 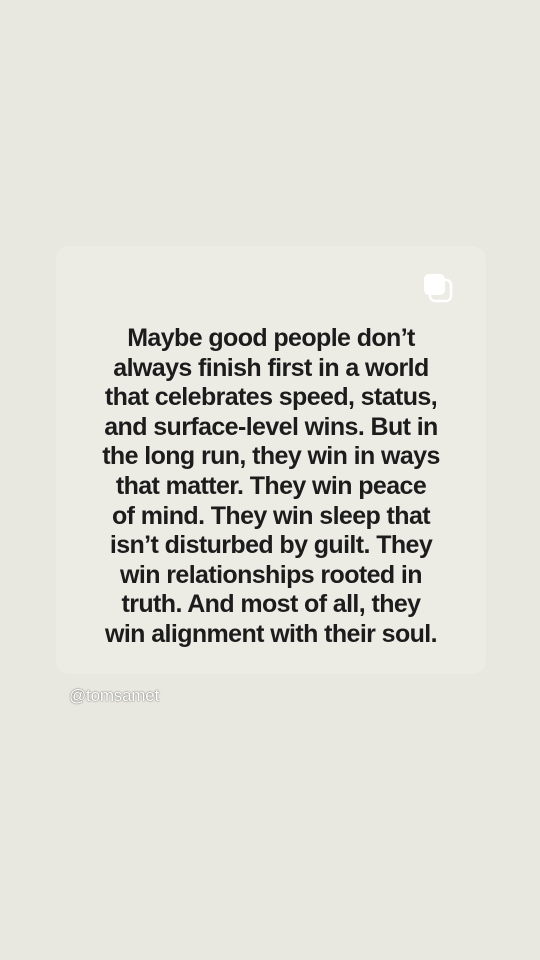 What do you see at coordinates (271, 604) in the screenshot?
I see `quote-line: truth. And most of all, they` at bounding box center [271, 604].